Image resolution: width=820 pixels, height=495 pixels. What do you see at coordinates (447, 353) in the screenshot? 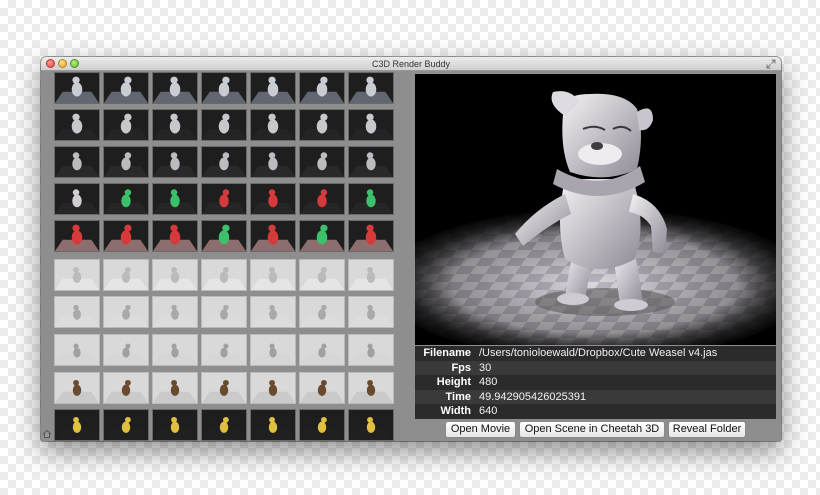
I see `info-label: Filename` at bounding box center [447, 353].